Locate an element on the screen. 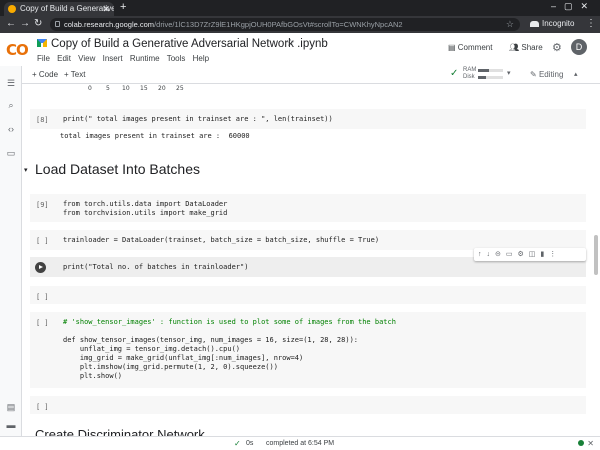  move-down-icon: ↓ is located at coordinates (491, 254).